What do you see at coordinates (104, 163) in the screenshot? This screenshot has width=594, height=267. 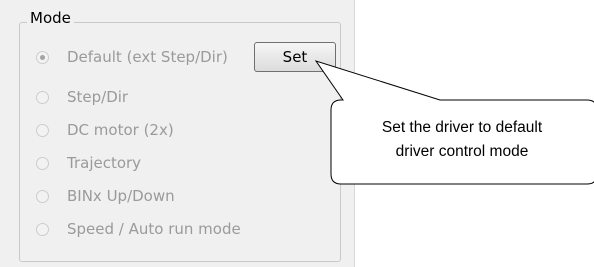 I see `radio-label: Trajectory` at bounding box center [104, 163].